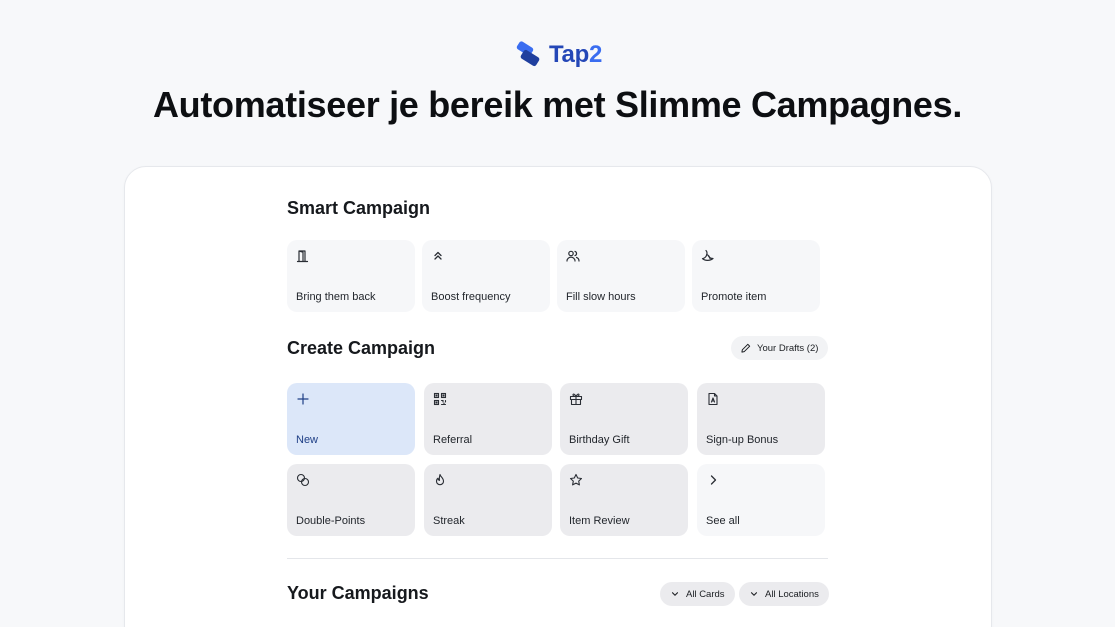 Image resolution: width=1115 pixels, height=627 pixels. Describe the element at coordinates (599, 521) in the screenshot. I see `tile-label: Item Review` at that location.